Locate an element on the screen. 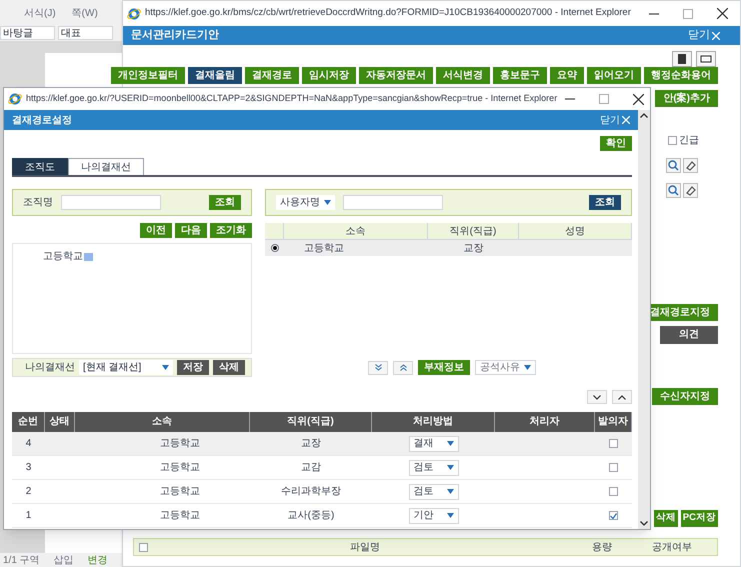 The height and width of the screenshot is (567, 741). toolbar-button: 임시저장 is located at coordinates (329, 75).